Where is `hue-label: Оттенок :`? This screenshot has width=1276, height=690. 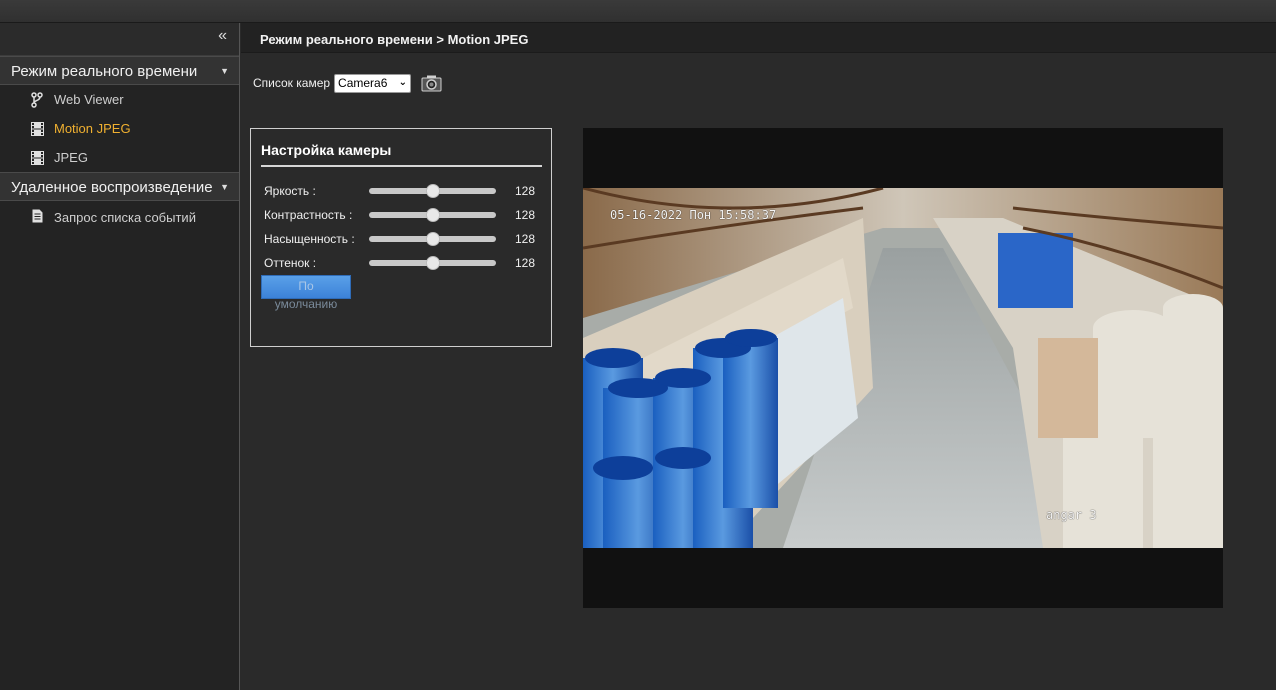
hue-label: Оттенок : is located at coordinates (290, 263).